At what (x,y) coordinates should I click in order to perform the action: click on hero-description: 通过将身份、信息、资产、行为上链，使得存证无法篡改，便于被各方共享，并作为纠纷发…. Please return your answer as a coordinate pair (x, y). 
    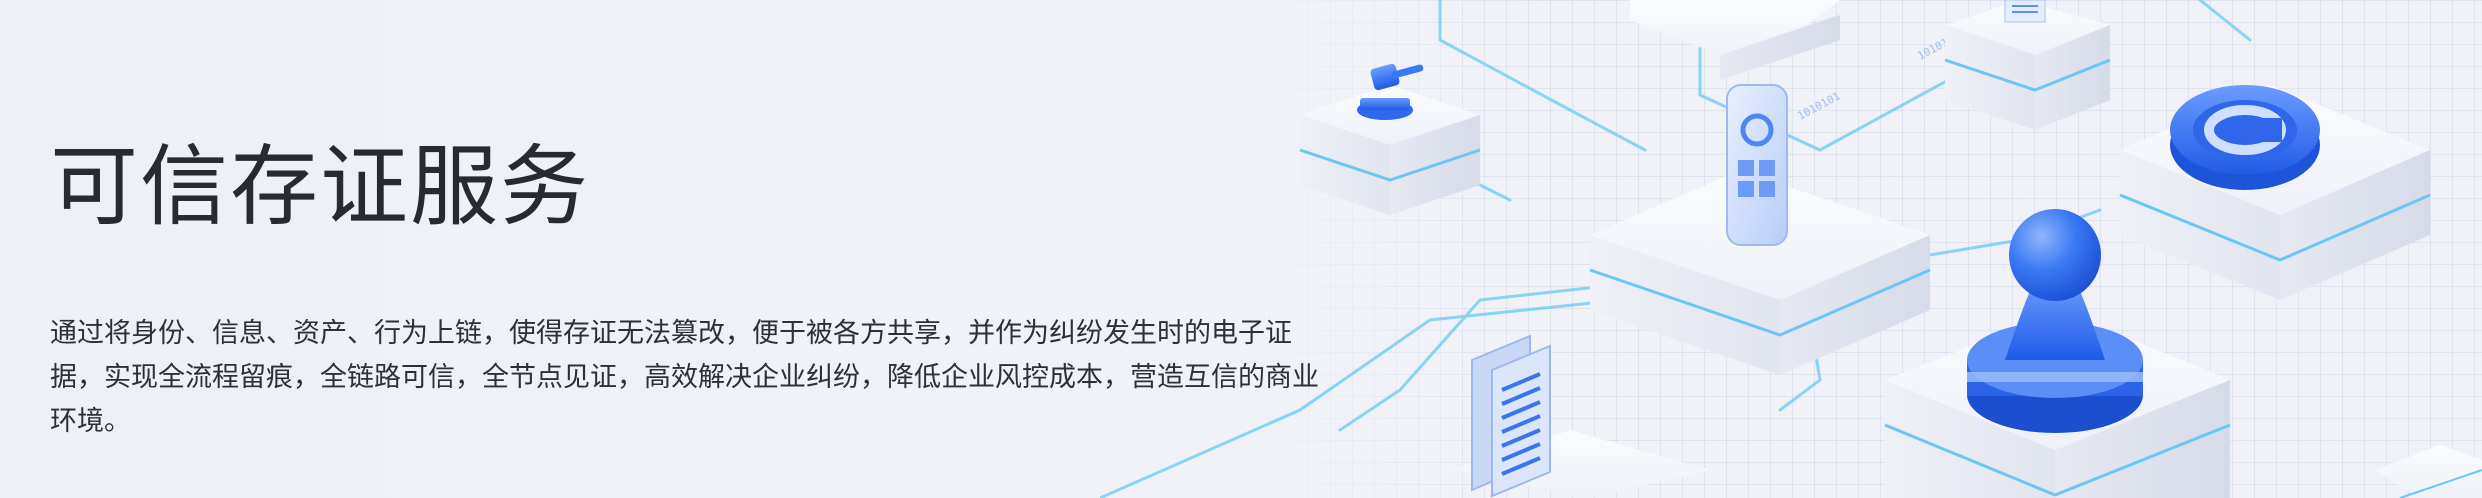
    Looking at the image, I should click on (684, 377).